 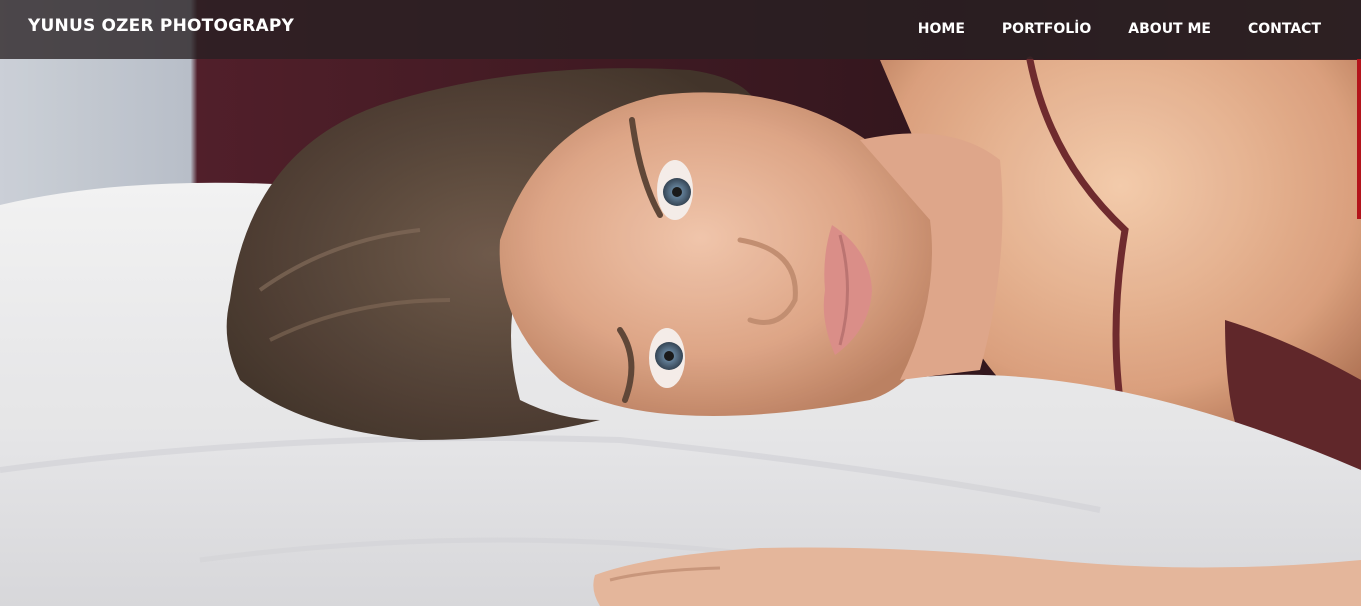 I want to click on nav-contact-link: CONTACT, so click(x=1284, y=29).